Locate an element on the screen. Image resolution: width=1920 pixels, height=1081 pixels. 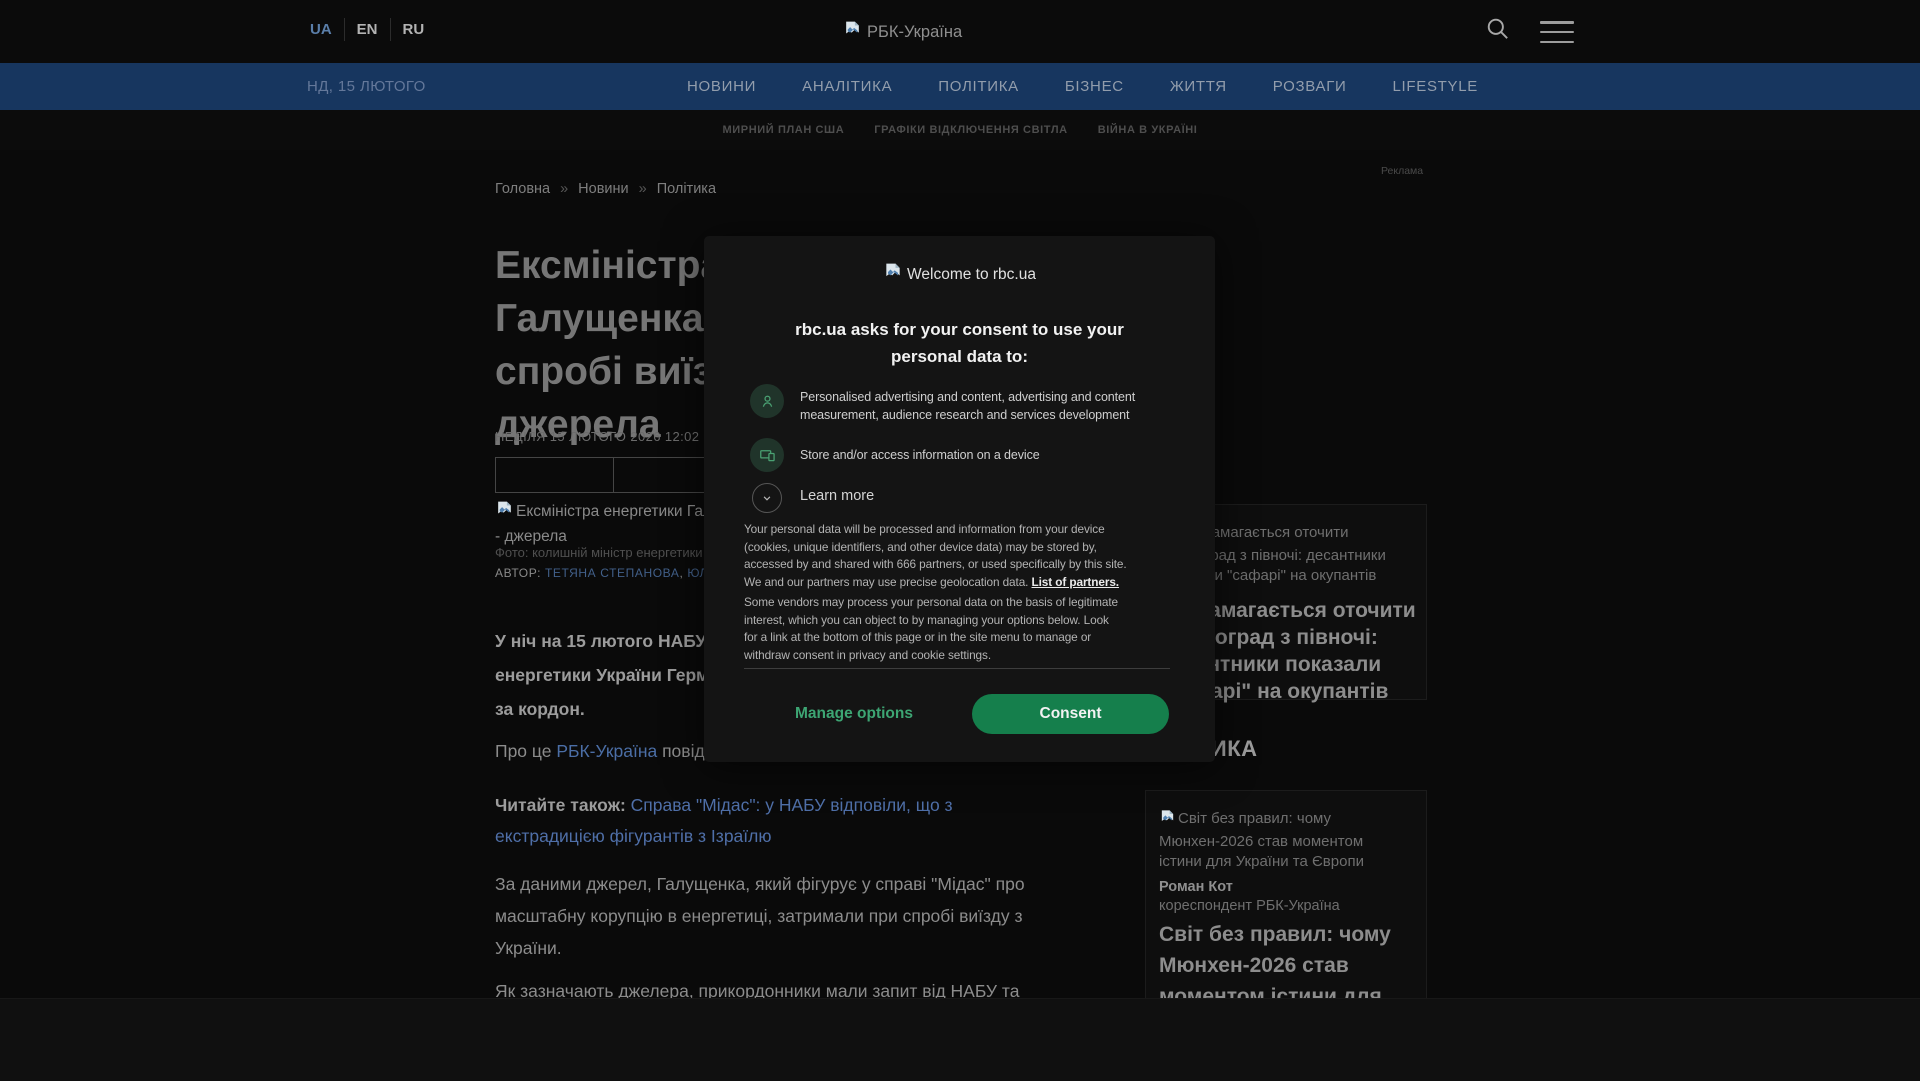
card-author-role: кореспондент РБК-Україна is located at coordinates (1249, 906).